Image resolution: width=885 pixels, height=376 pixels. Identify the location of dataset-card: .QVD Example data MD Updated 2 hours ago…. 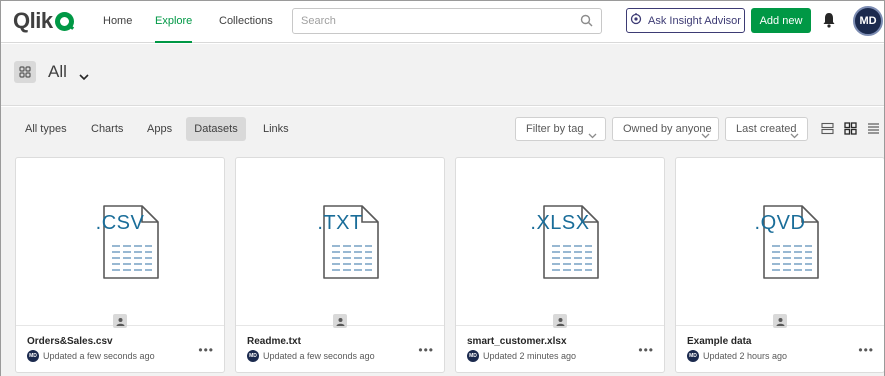
(779, 265).